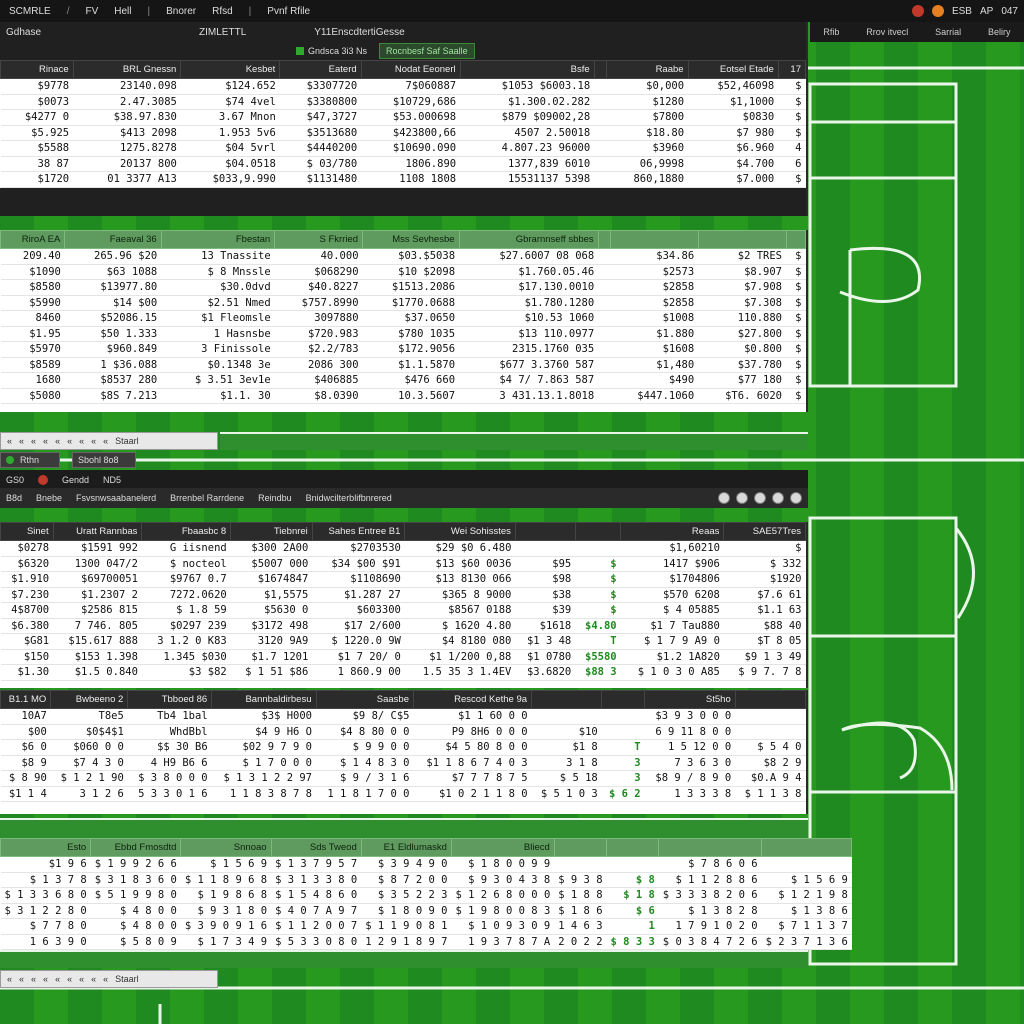 The width and height of the screenshot is (1024, 1024). Describe the element at coordinates (218, 239) in the screenshot. I see `column-header: Fbestan` at that location.